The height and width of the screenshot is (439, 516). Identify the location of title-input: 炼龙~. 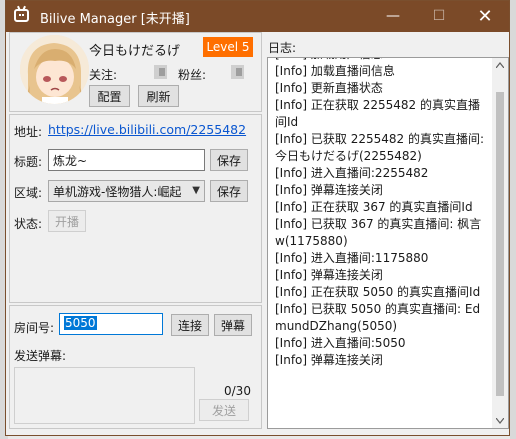
(126, 160).